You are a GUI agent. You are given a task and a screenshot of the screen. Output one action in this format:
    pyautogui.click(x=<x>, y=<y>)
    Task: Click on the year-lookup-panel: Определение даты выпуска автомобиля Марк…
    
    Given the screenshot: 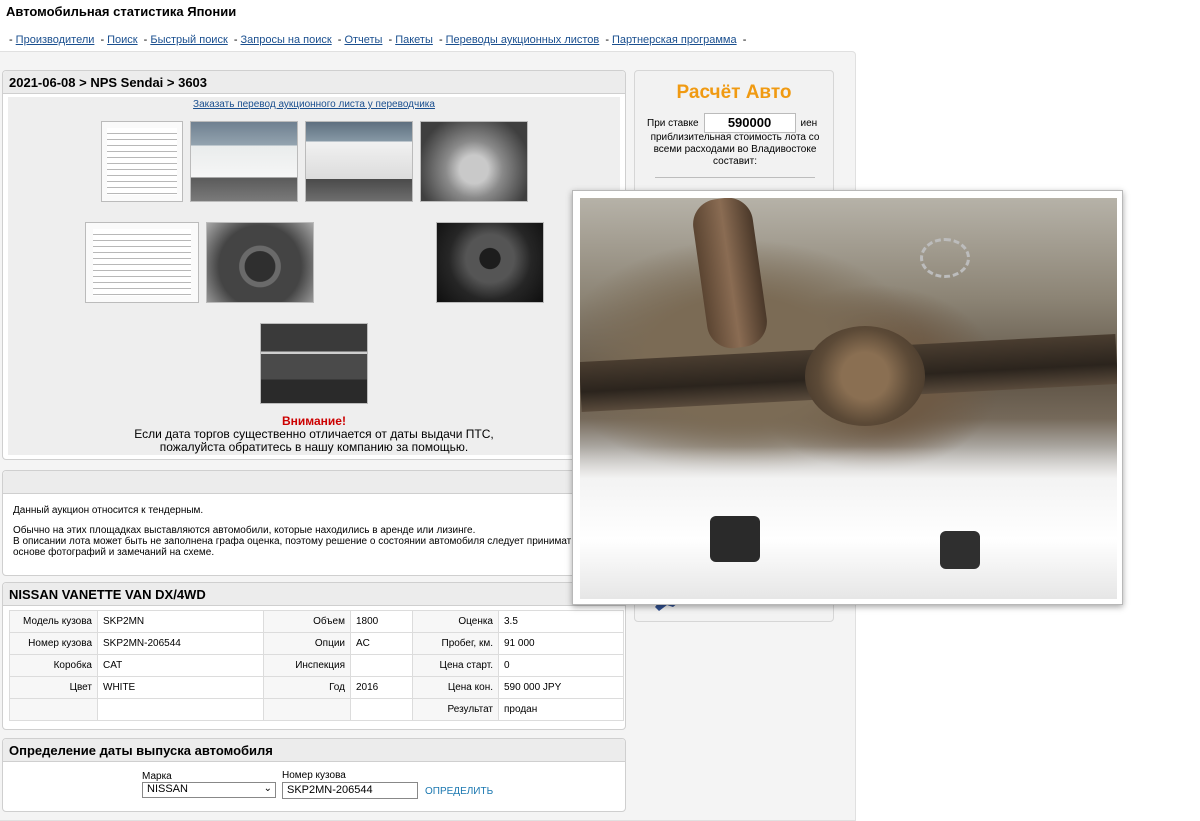 What is the action you would take?
    pyautogui.click(x=314, y=775)
    